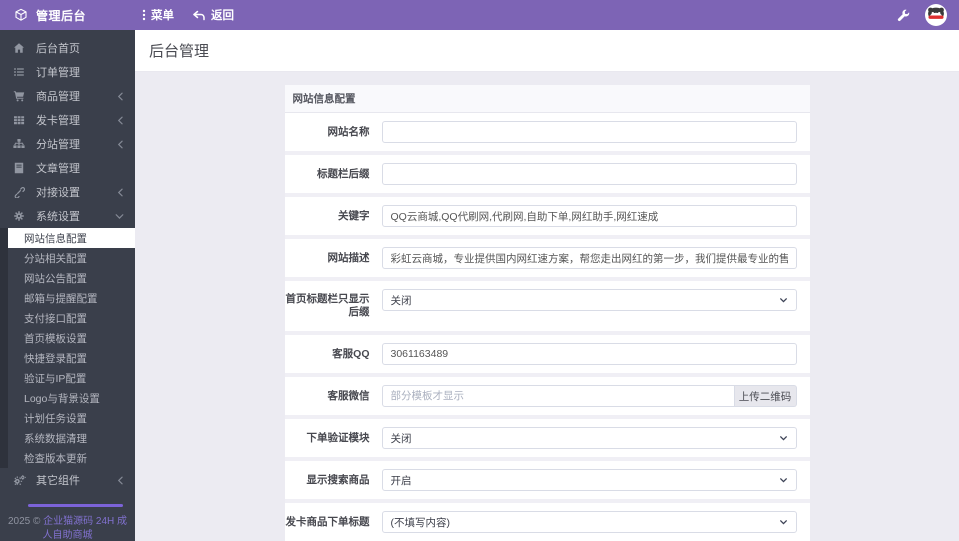  What do you see at coordinates (199, 15) in the screenshot?
I see `back-arrow-icon` at bounding box center [199, 15].